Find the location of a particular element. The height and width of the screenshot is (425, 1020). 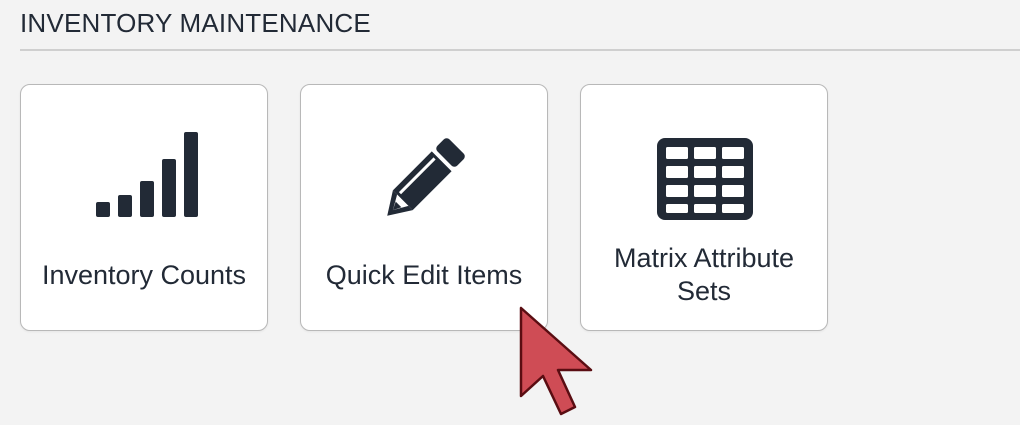

quick-edit-items-tile: Quick Edit Items is located at coordinates (424, 207).